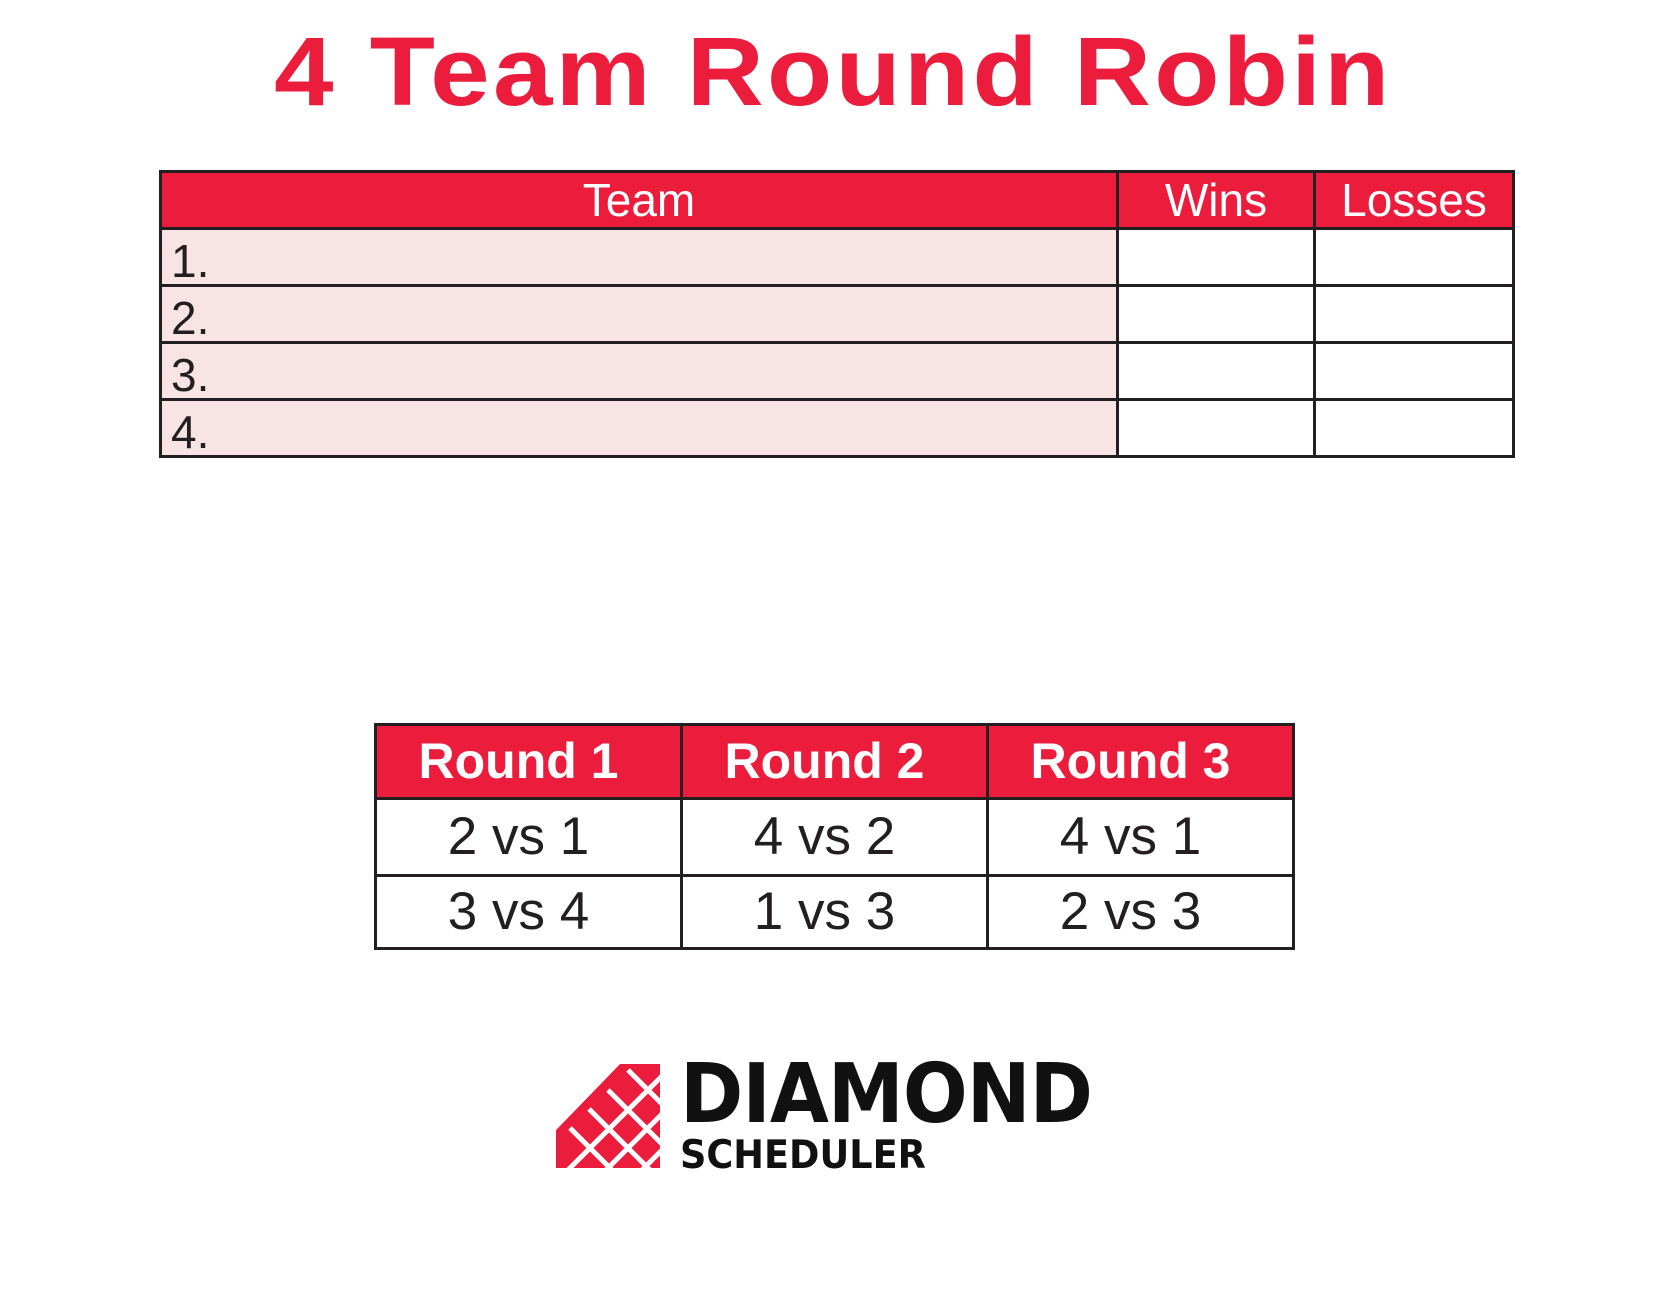 This screenshot has height=1289, width=1667. I want to click on header-round-2: Round 2, so click(834, 761).